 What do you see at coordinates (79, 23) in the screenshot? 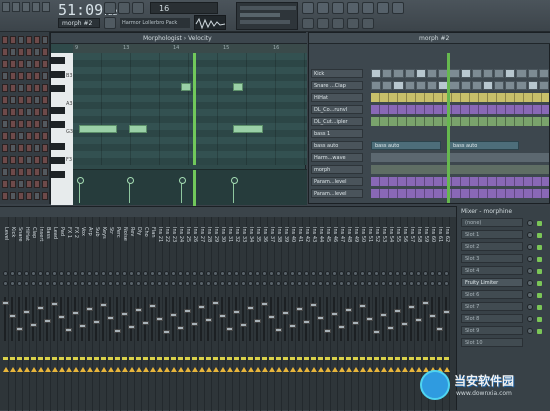
I see `pattern-selector: morph #2` at bounding box center [79, 23].